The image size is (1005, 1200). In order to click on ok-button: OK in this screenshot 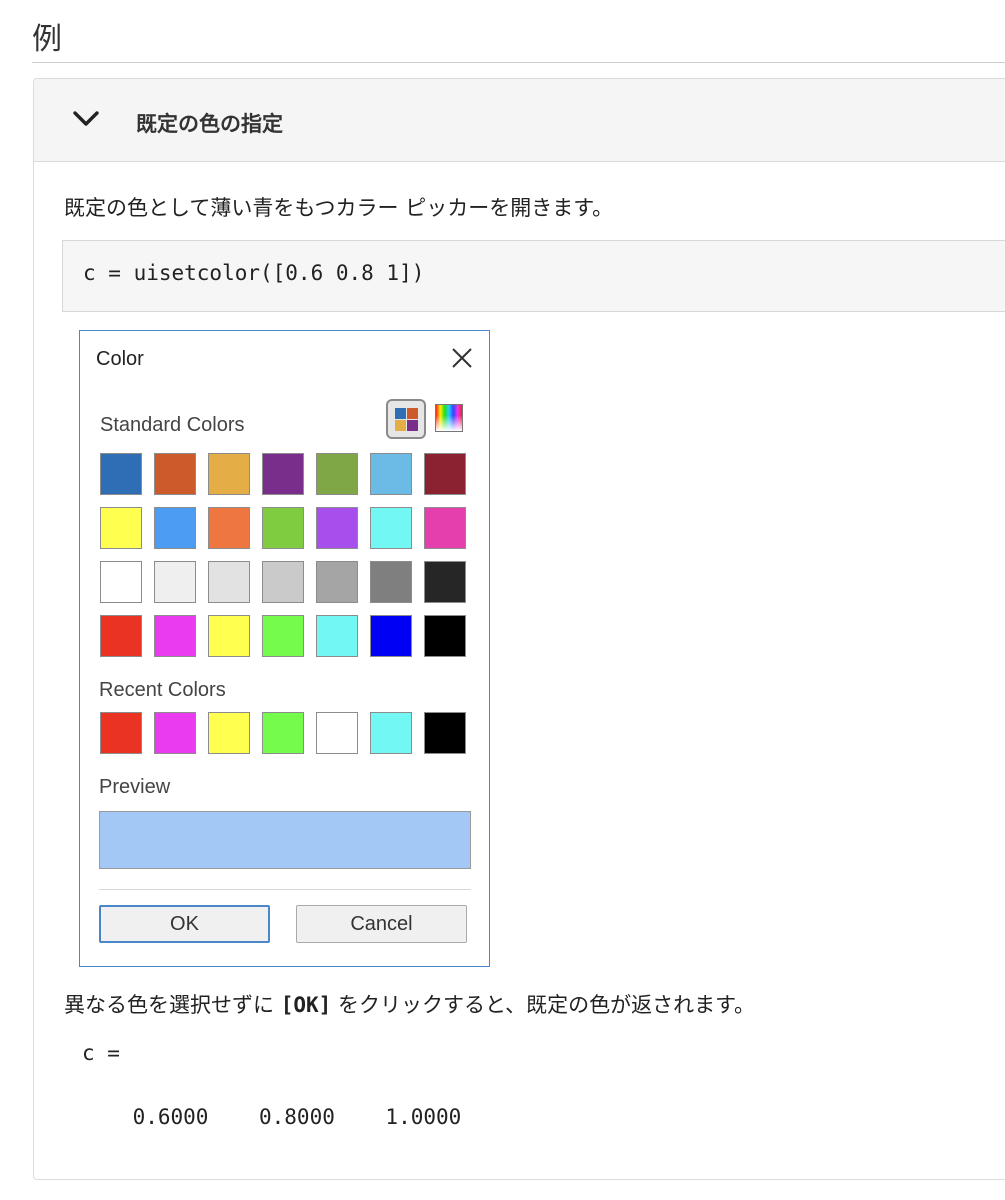, I will do `click(184, 924)`.